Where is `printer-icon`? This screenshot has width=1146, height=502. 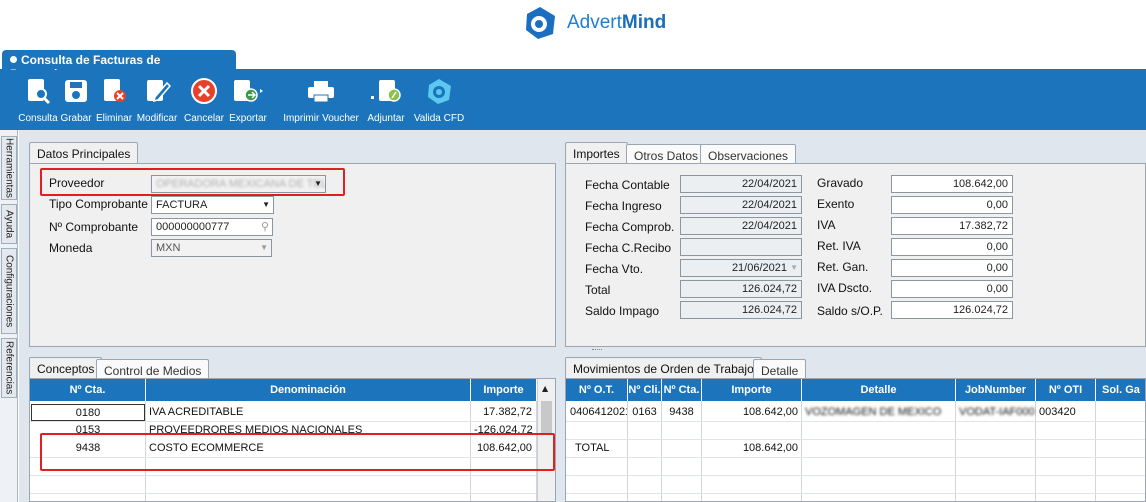 printer-icon is located at coordinates (321, 91).